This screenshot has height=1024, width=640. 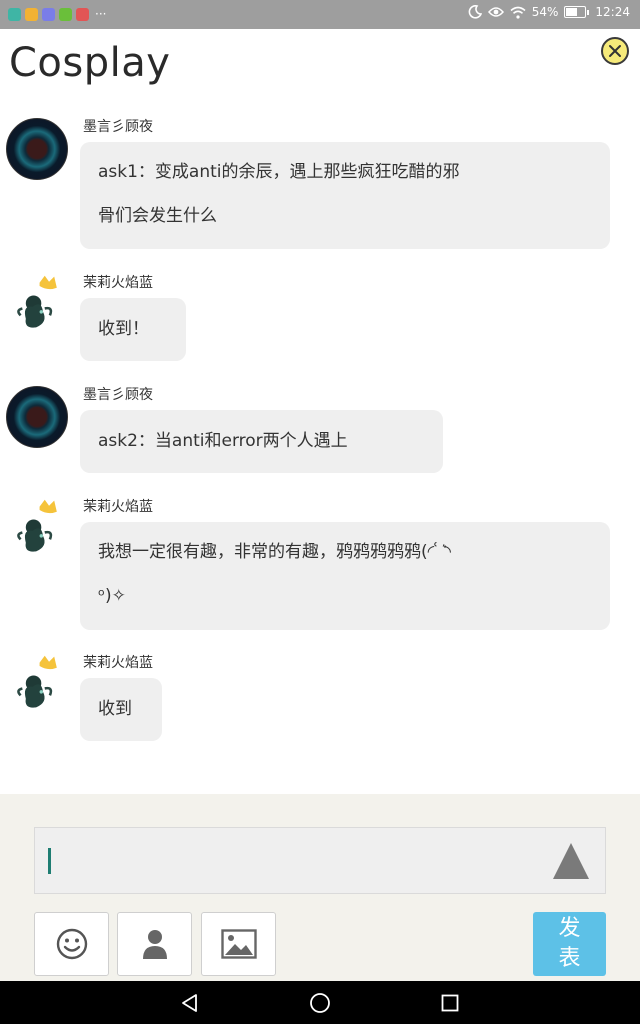 What do you see at coordinates (49, 861) in the screenshot?
I see `text-caret` at bounding box center [49, 861].